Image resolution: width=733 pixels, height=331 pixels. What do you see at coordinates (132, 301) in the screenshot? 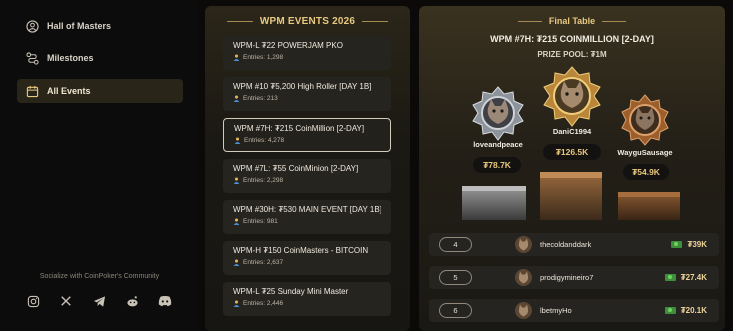
I see `reddit-icon` at bounding box center [132, 301].